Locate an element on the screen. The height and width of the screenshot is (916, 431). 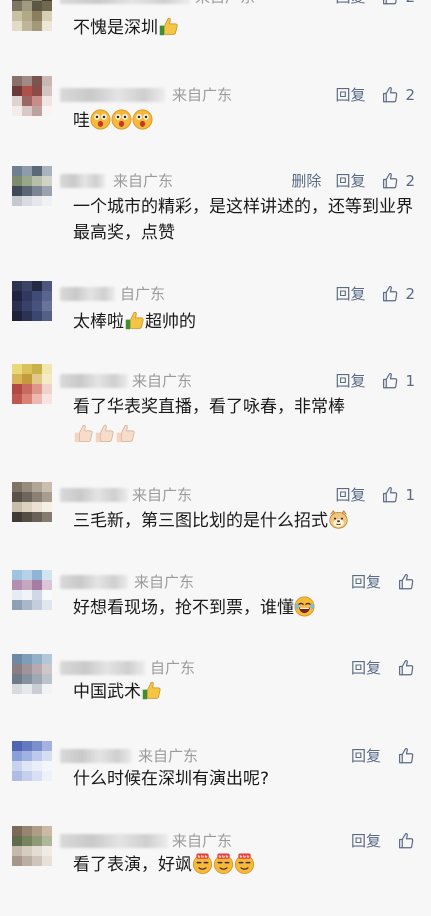
doge-face-icon is located at coordinates (338, 519).